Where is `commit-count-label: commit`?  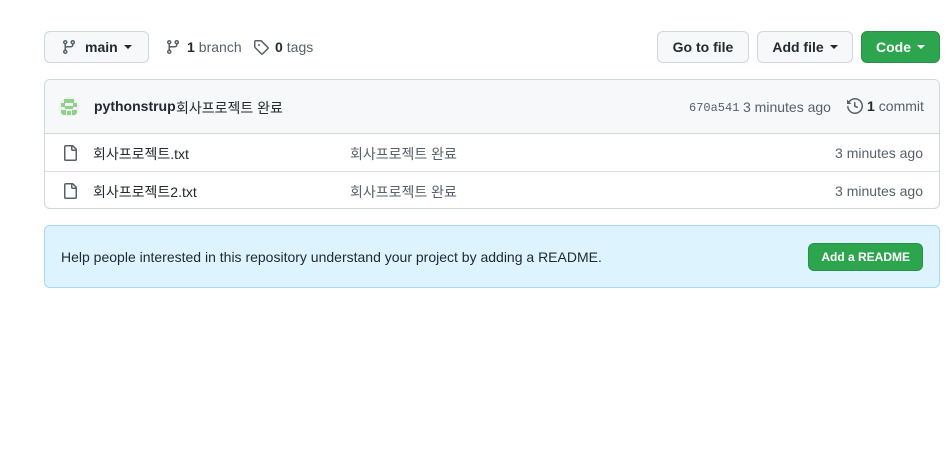 commit-count-label: commit is located at coordinates (901, 106).